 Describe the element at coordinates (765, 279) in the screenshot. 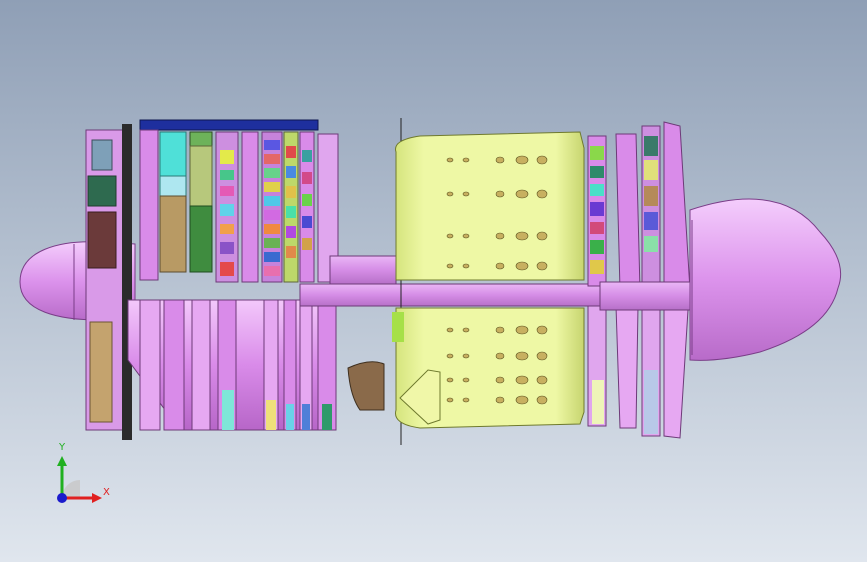

I see `tail-cone` at that location.